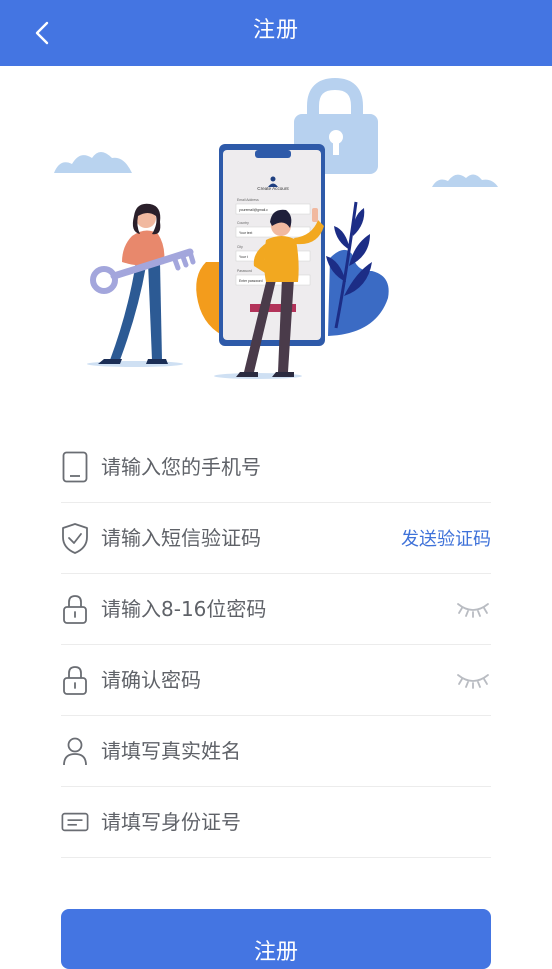 The width and height of the screenshot is (552, 969). Describe the element at coordinates (253, 210) in the screenshot. I see `svg-text: youremail@gmail.c` at that location.